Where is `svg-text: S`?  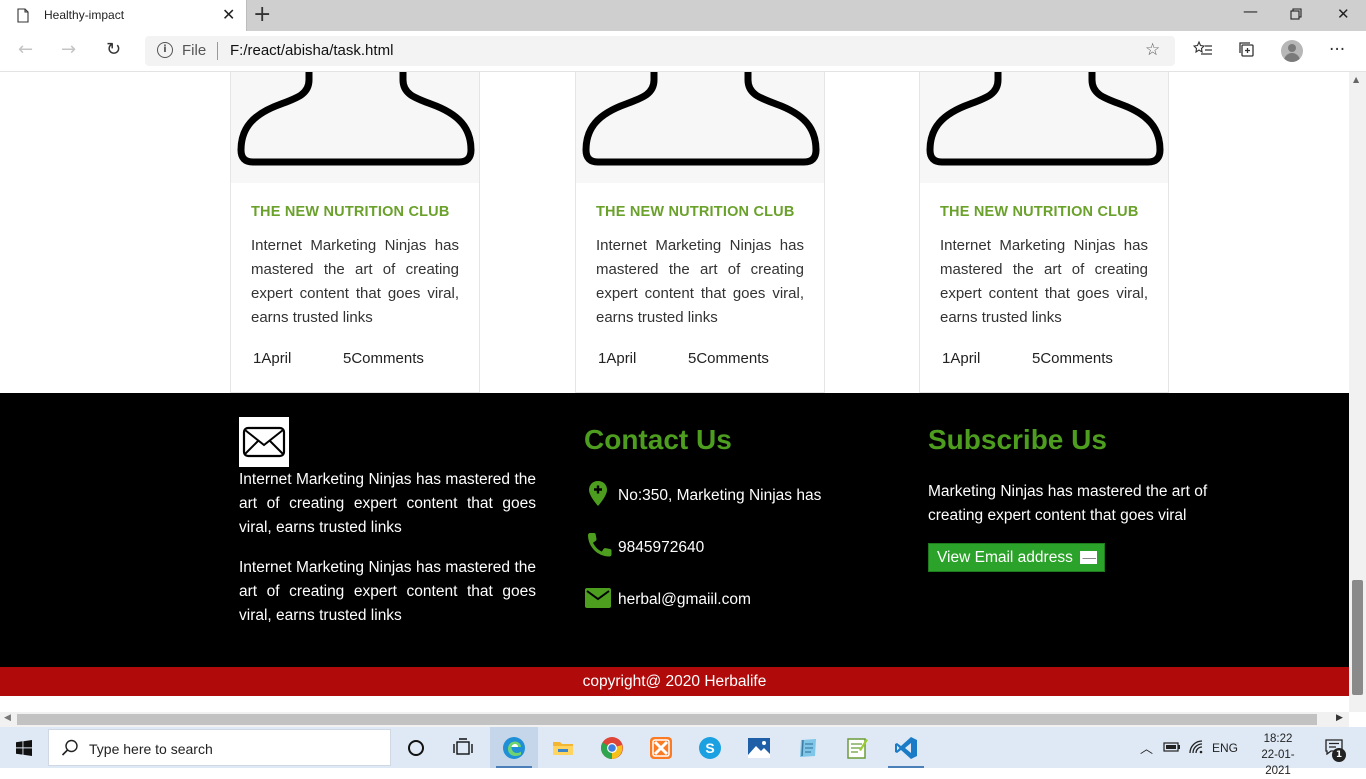 svg-text: S is located at coordinates (709, 748).